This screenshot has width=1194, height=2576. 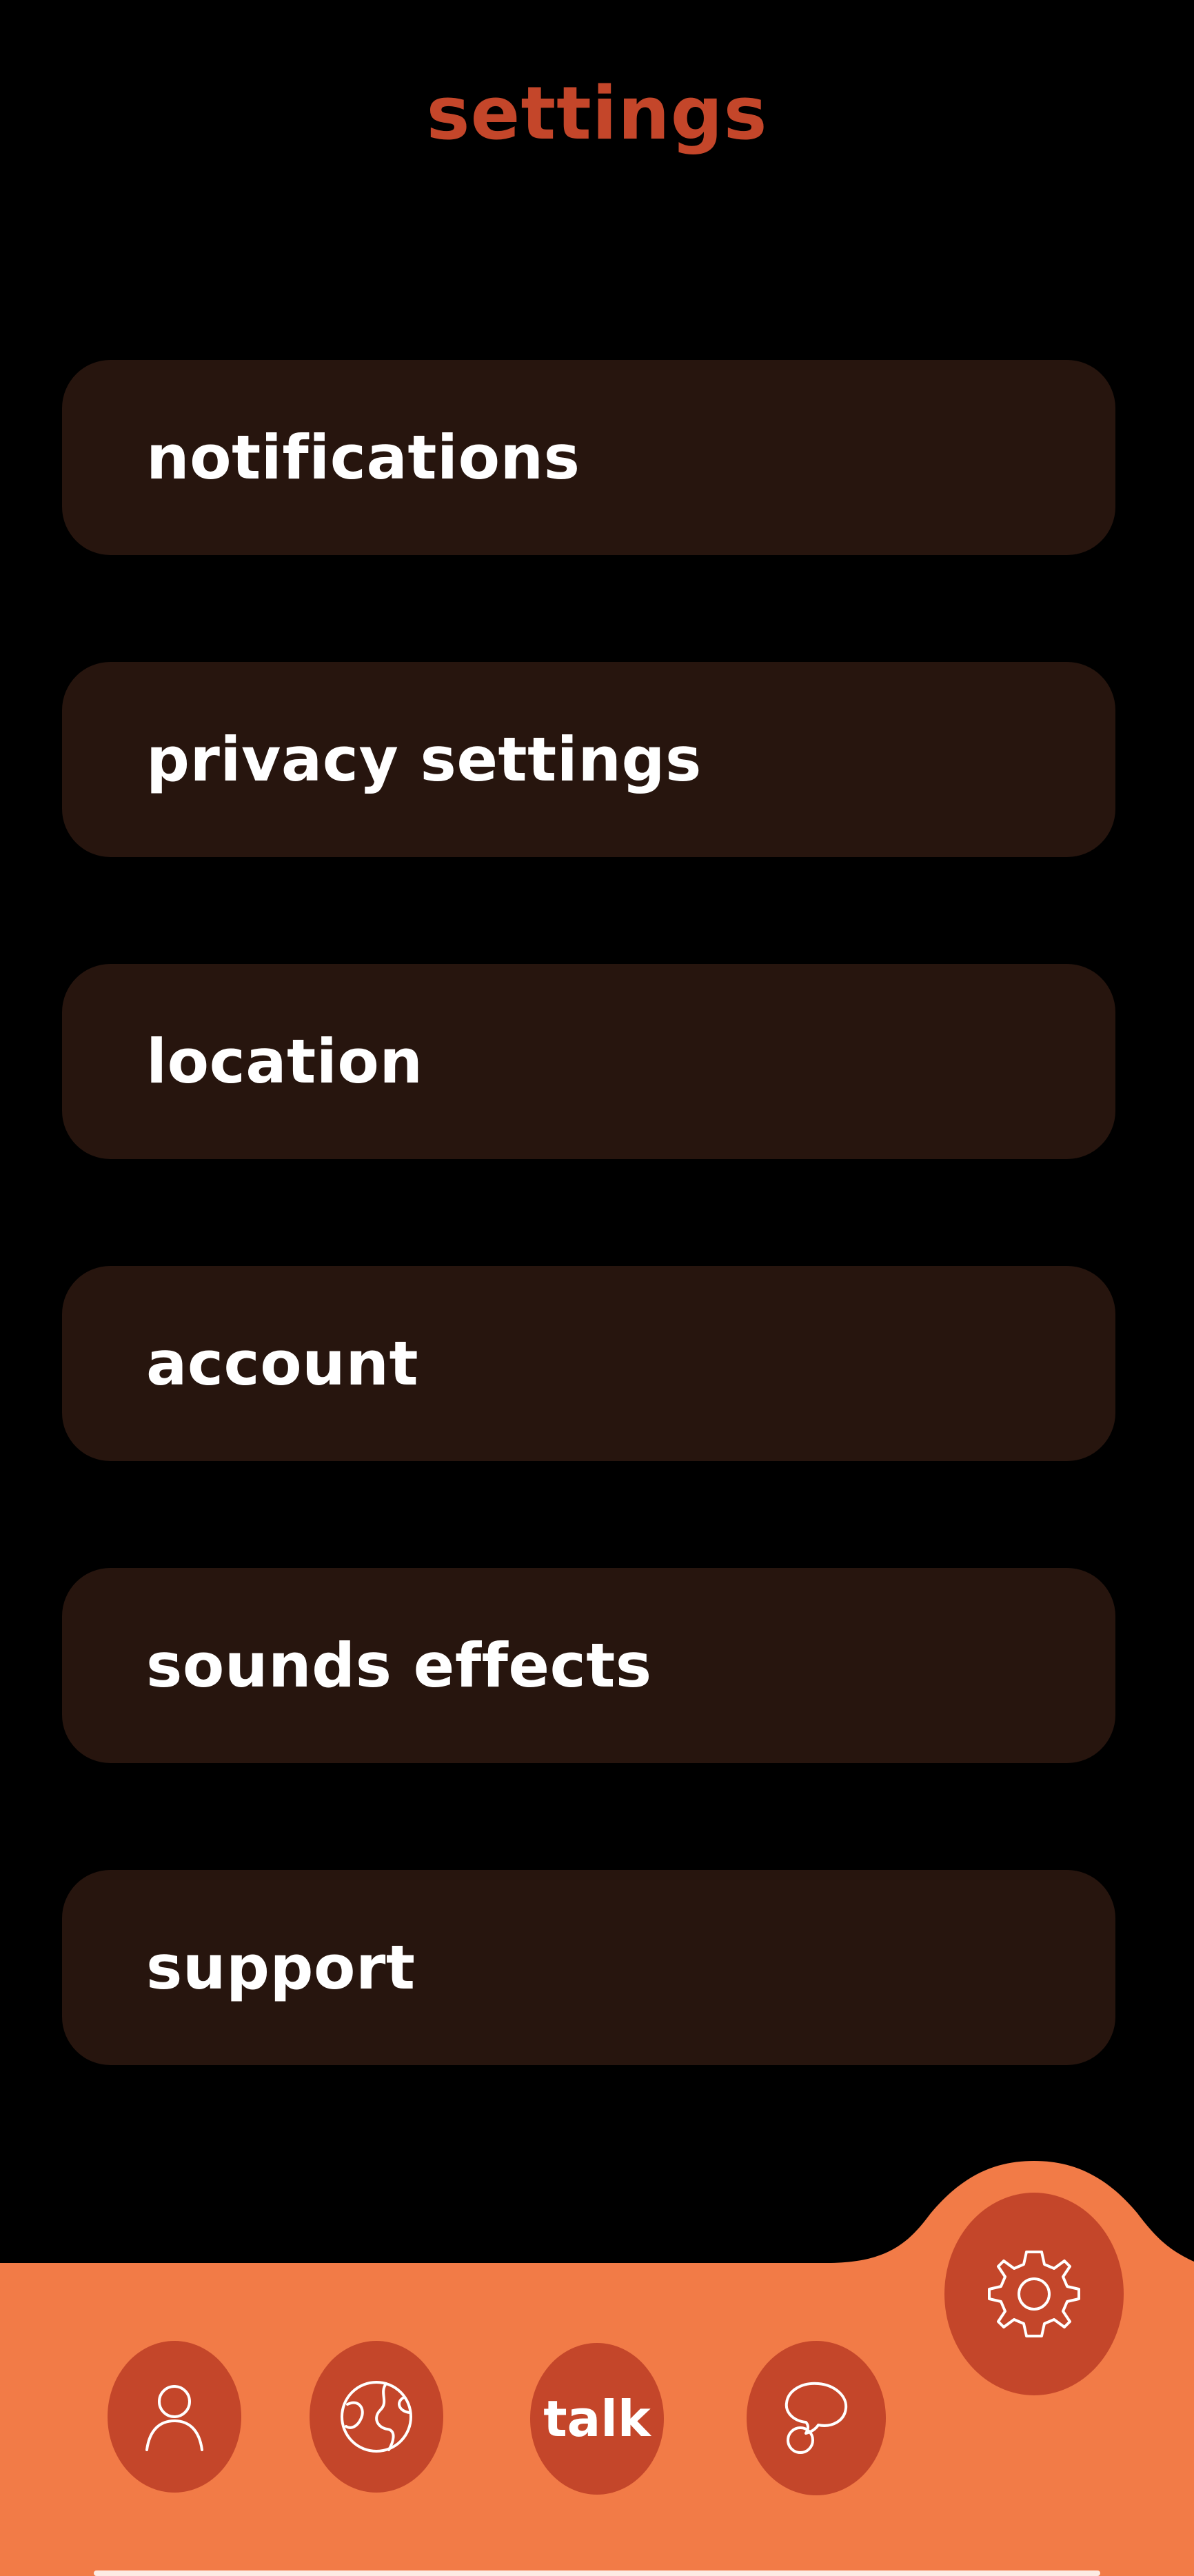 What do you see at coordinates (284, 1061) in the screenshot?
I see `settings-item-label: location` at bounding box center [284, 1061].